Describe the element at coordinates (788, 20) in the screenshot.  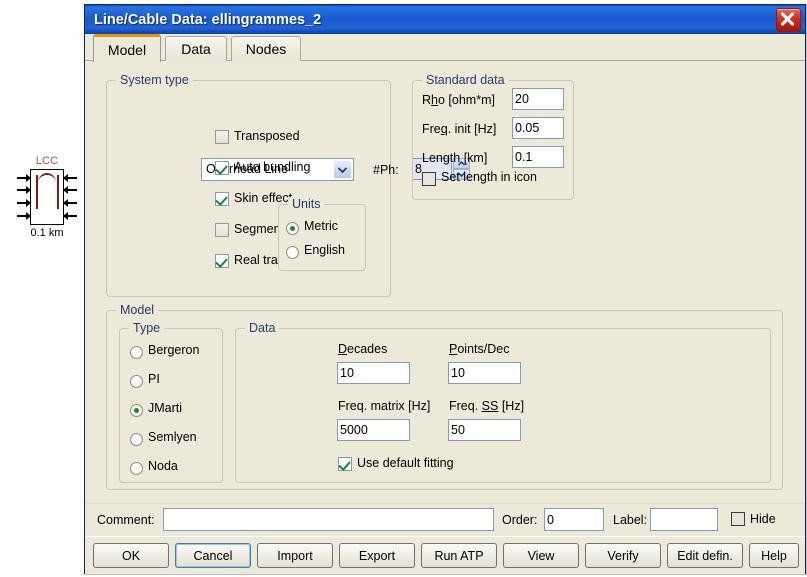
I see `close-icon` at that location.